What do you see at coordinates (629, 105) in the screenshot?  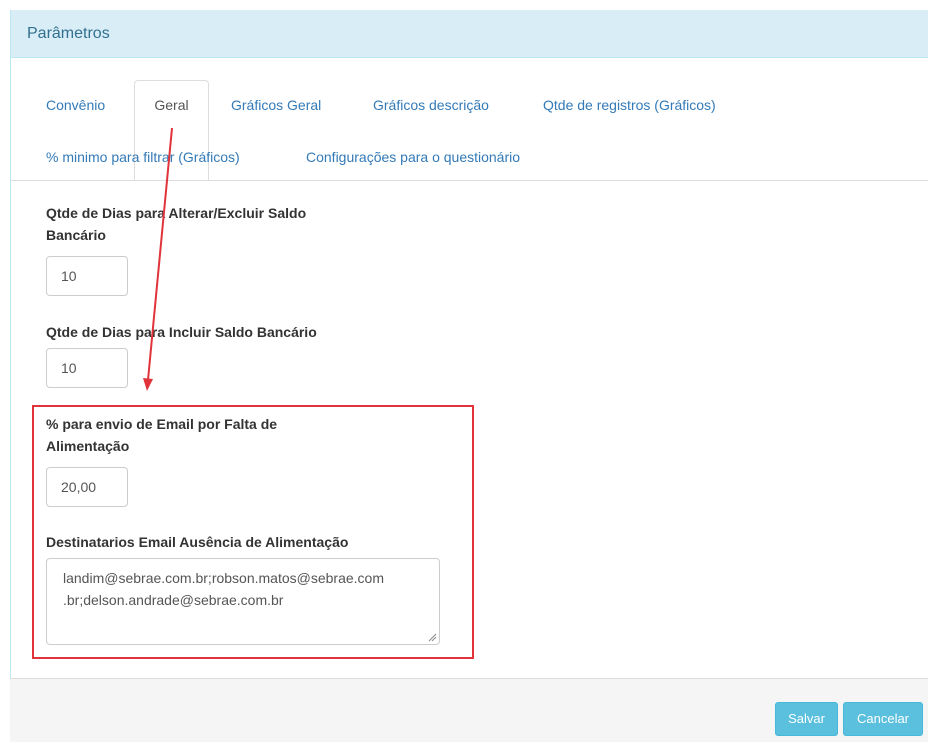 I see `tab-qtde-registros: Qtde de registros (Gráficos)` at bounding box center [629, 105].